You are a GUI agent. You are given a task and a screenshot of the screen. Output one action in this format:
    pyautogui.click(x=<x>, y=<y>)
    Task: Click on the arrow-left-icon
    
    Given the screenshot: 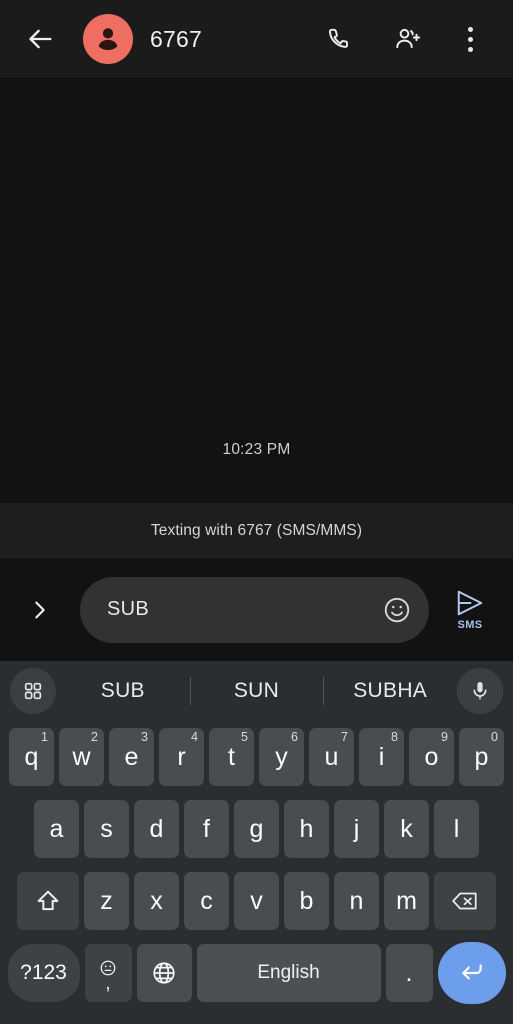 What is the action you would take?
    pyautogui.click(x=41, y=39)
    